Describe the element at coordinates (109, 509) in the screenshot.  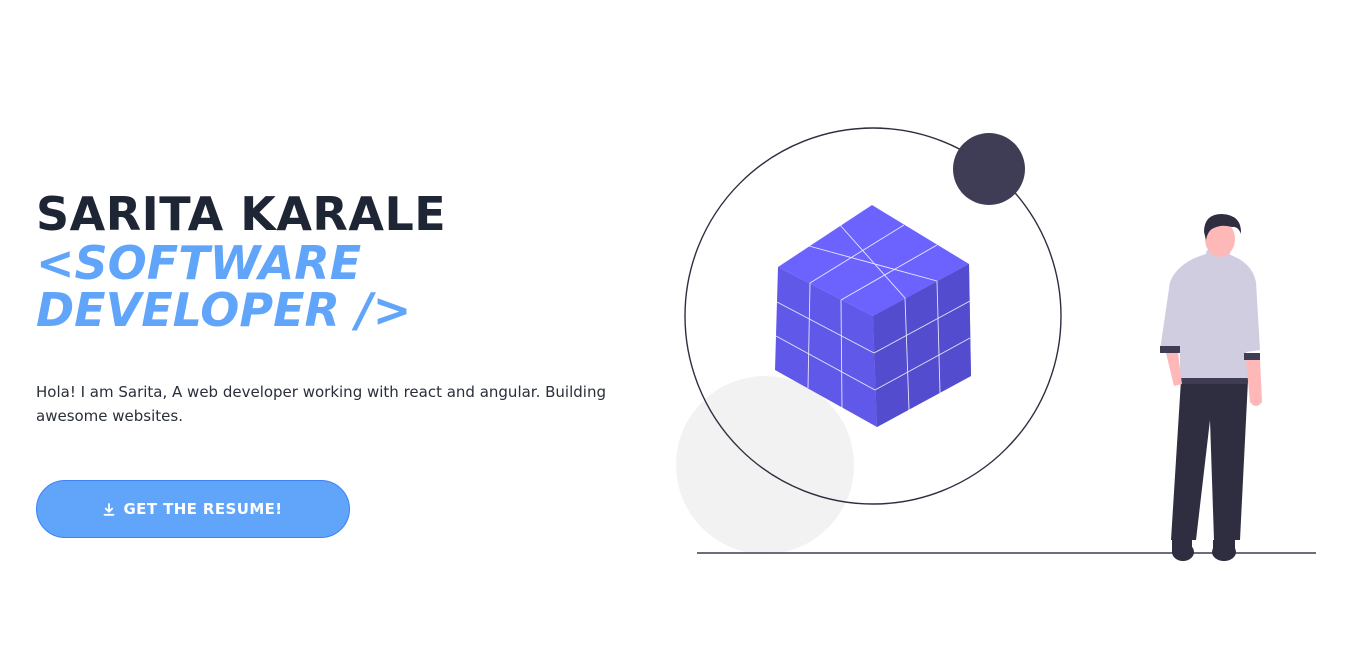
I see `download-icon` at that location.